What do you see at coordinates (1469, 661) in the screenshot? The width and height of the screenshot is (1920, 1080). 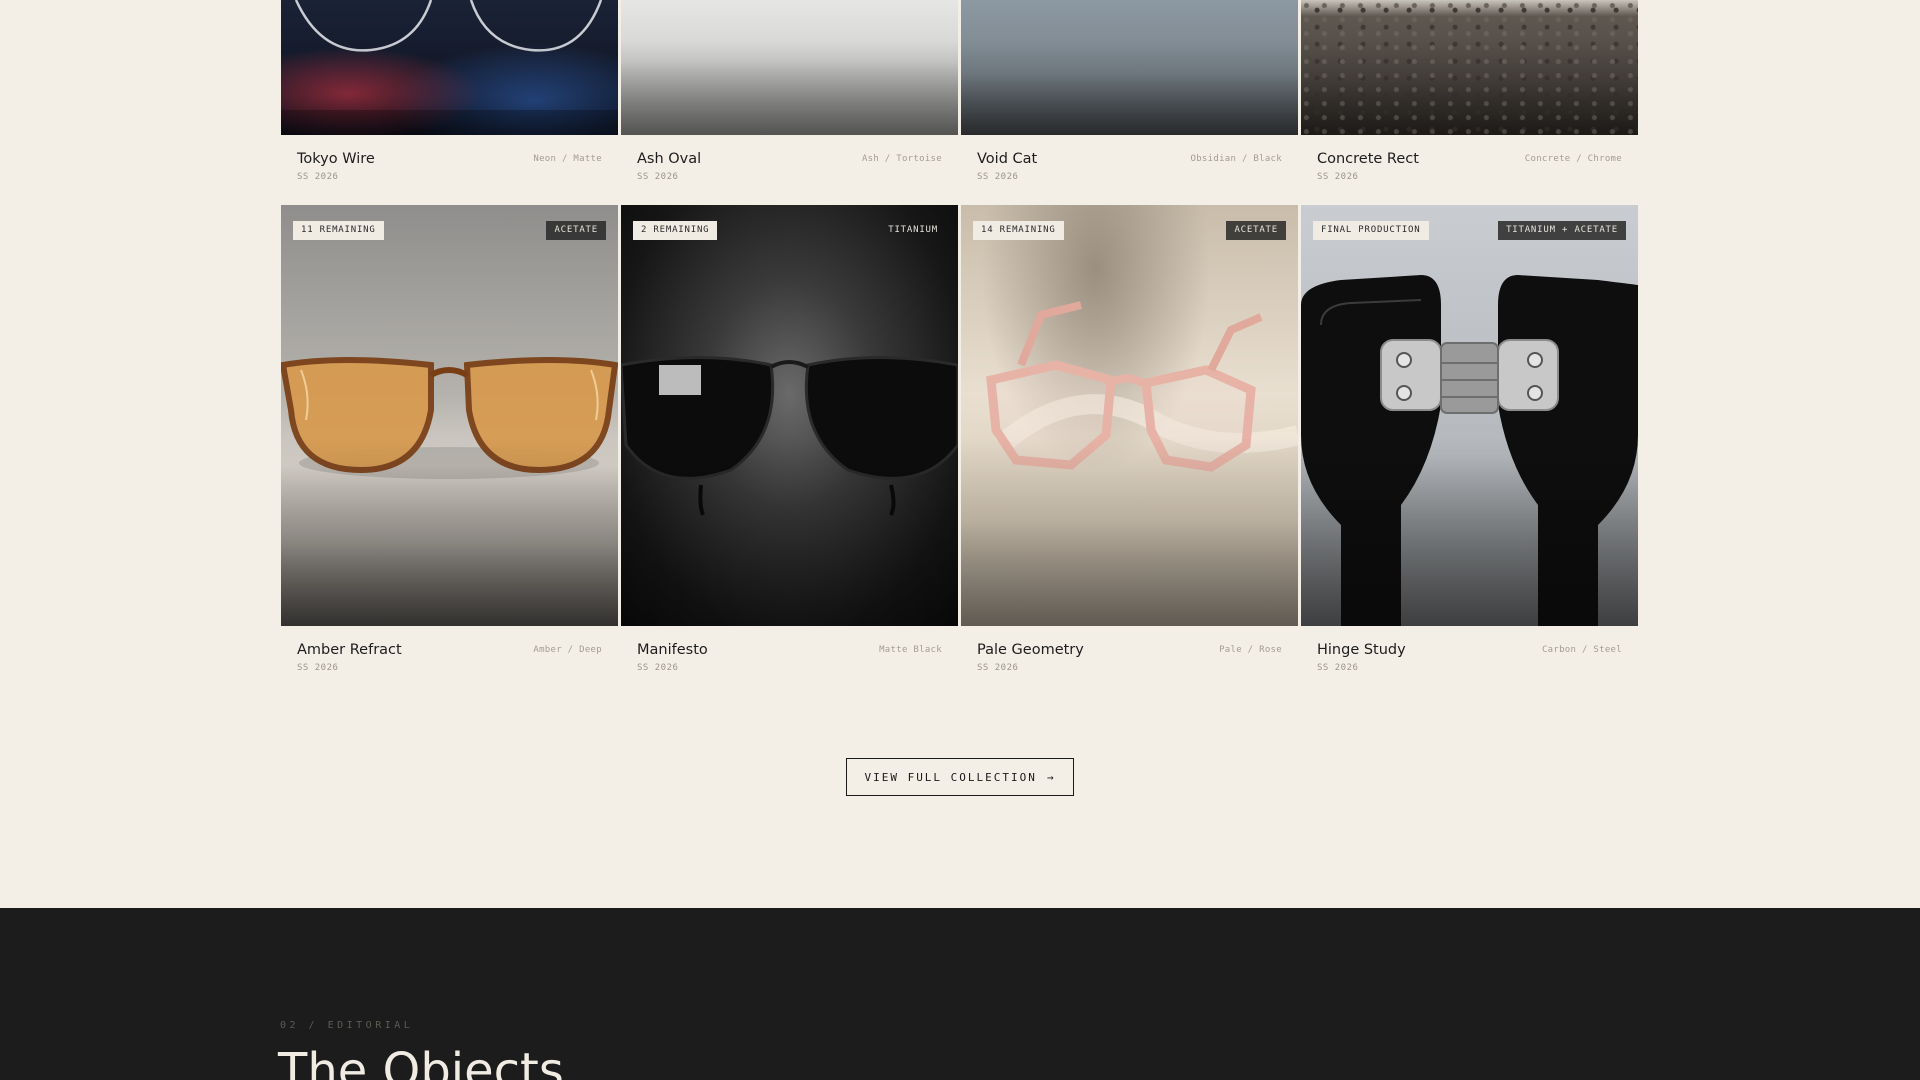 I see `product-meta: Hinge Study SS 2026 Carbon / Steel` at bounding box center [1469, 661].